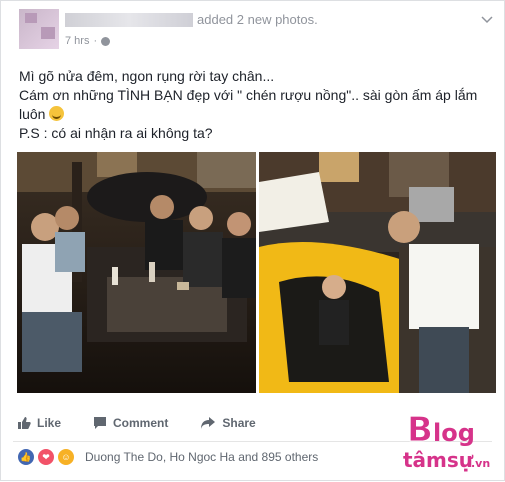  I want to click on haha-icon: ☺, so click(66, 457).